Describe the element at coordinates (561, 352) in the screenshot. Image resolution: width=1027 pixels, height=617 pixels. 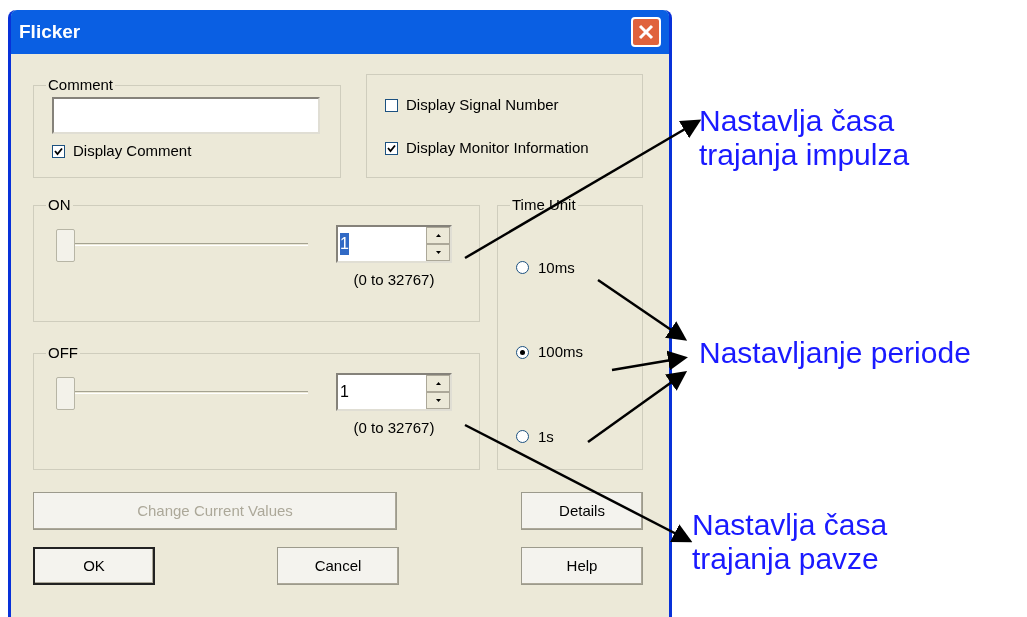
I see `radio-label: 100ms` at that location.